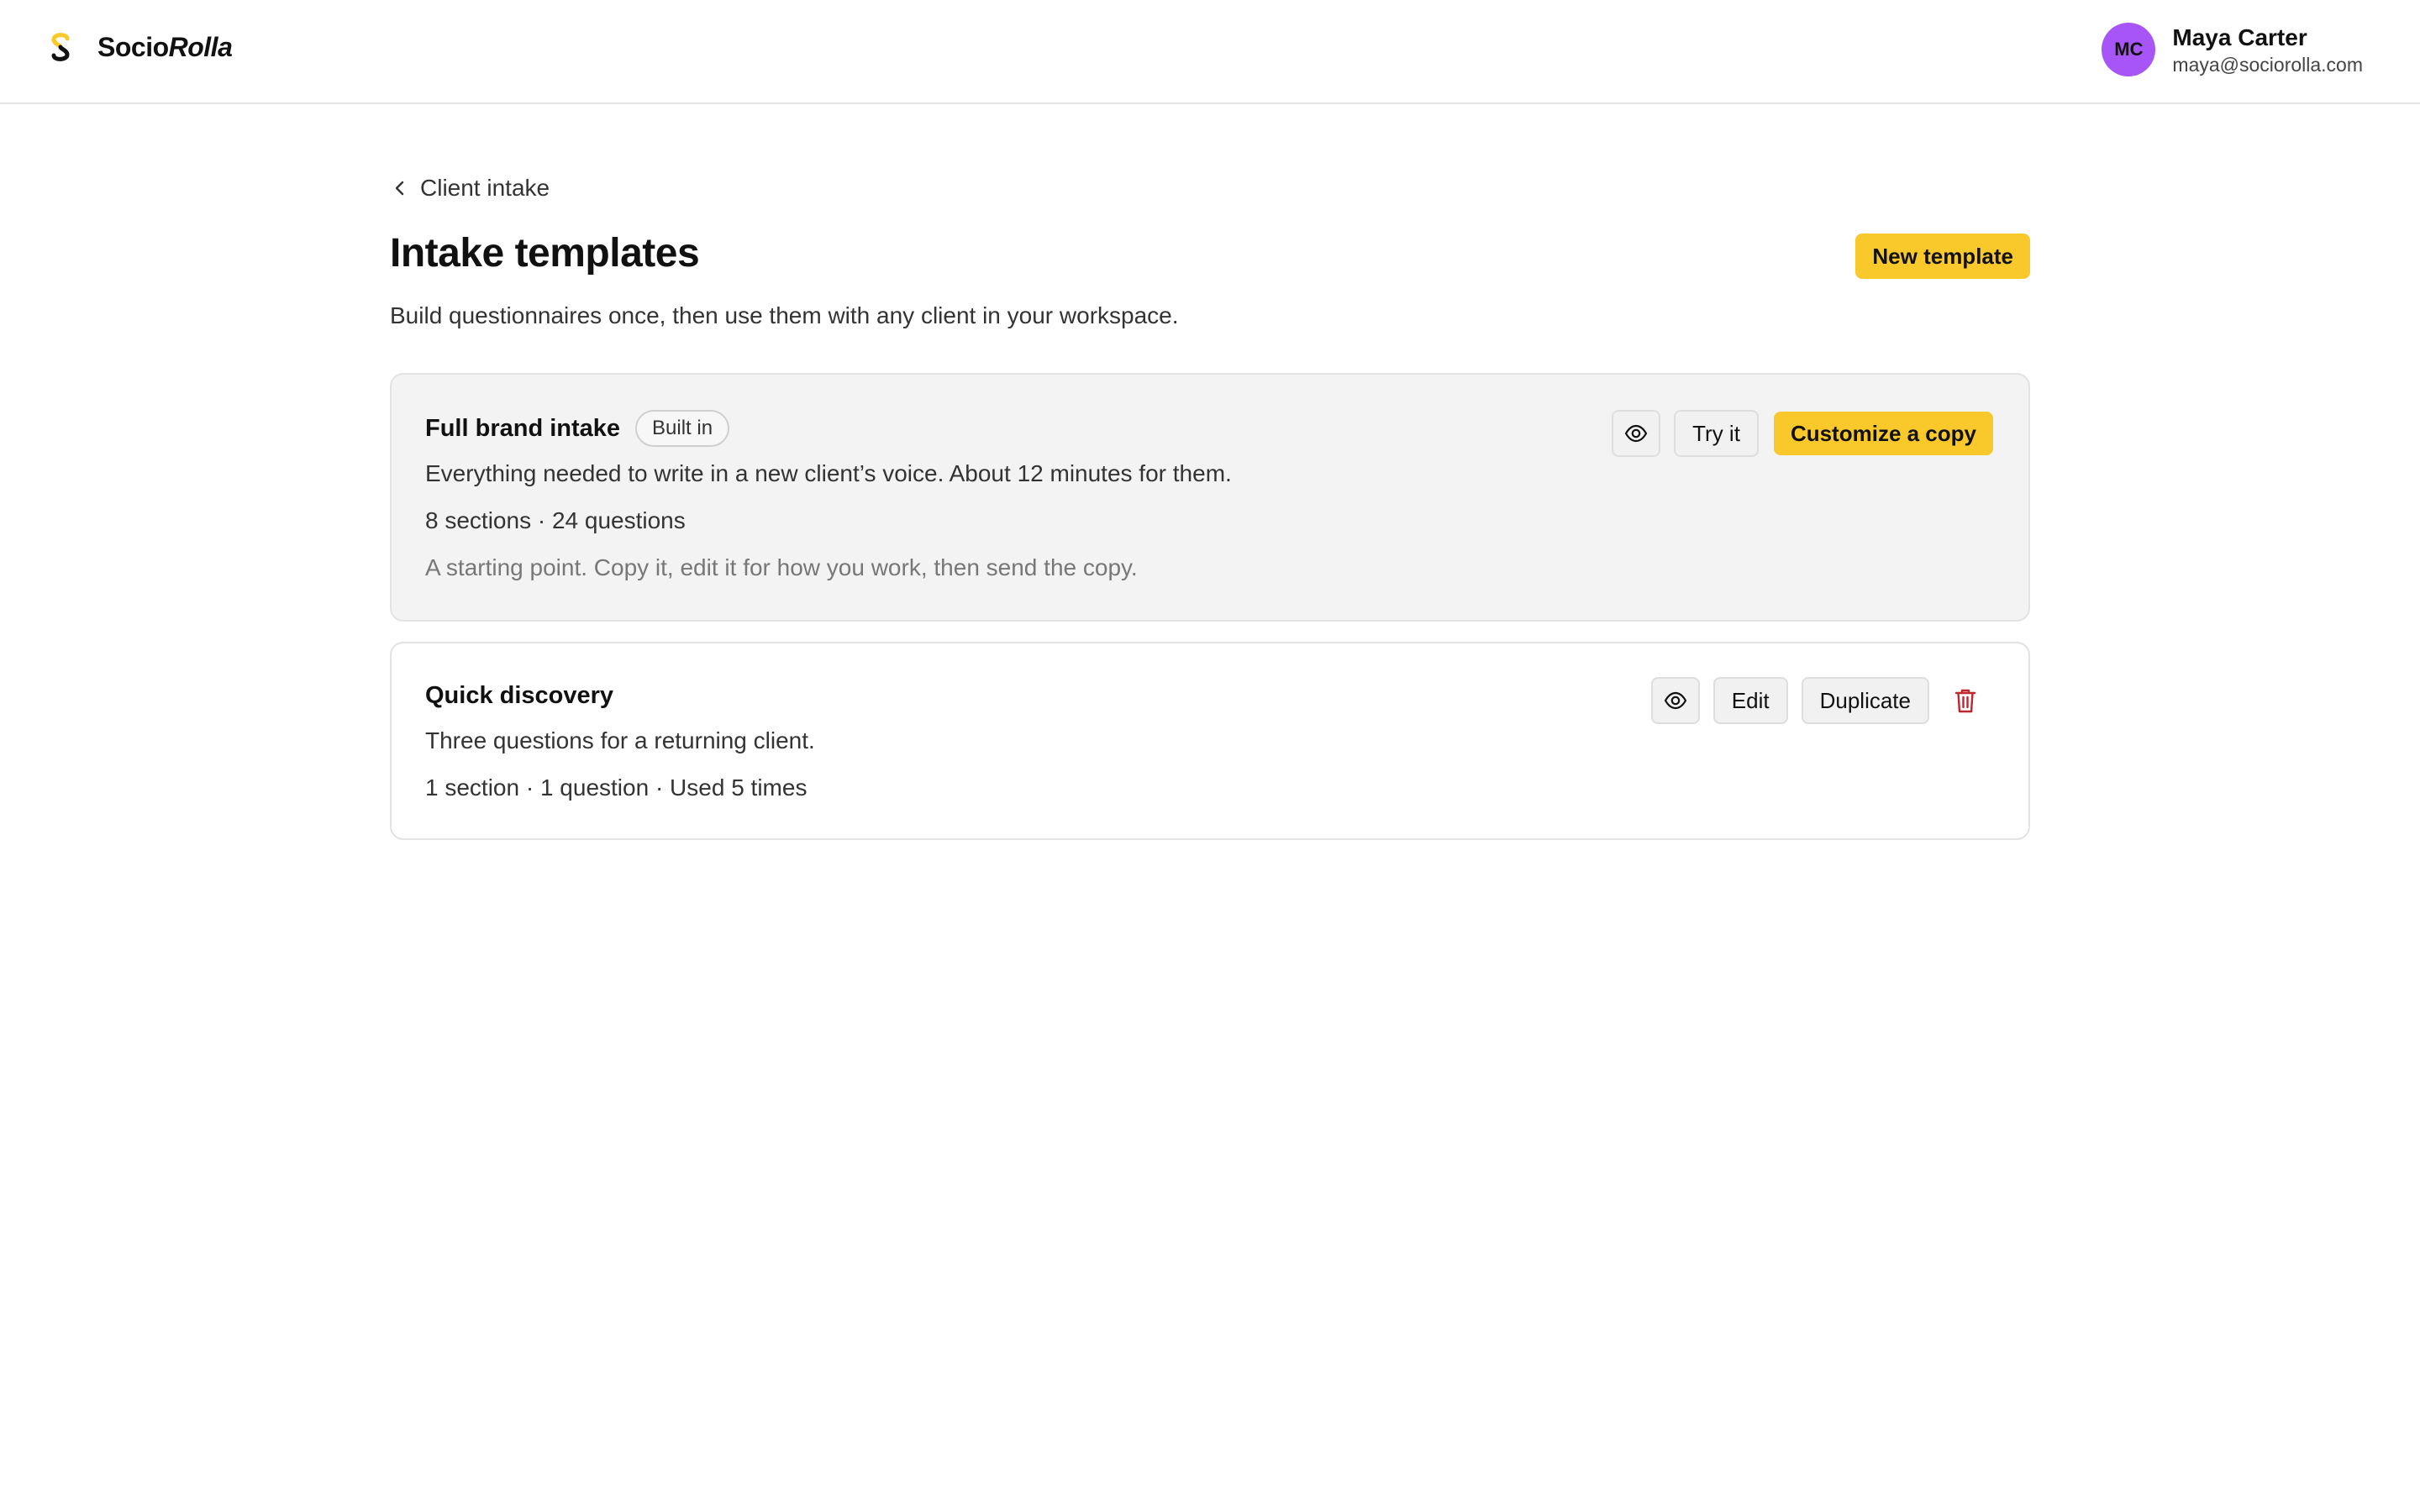 The width and height of the screenshot is (2420, 1512). I want to click on card-title-row: Full brand intake Built in, so click(577, 428).